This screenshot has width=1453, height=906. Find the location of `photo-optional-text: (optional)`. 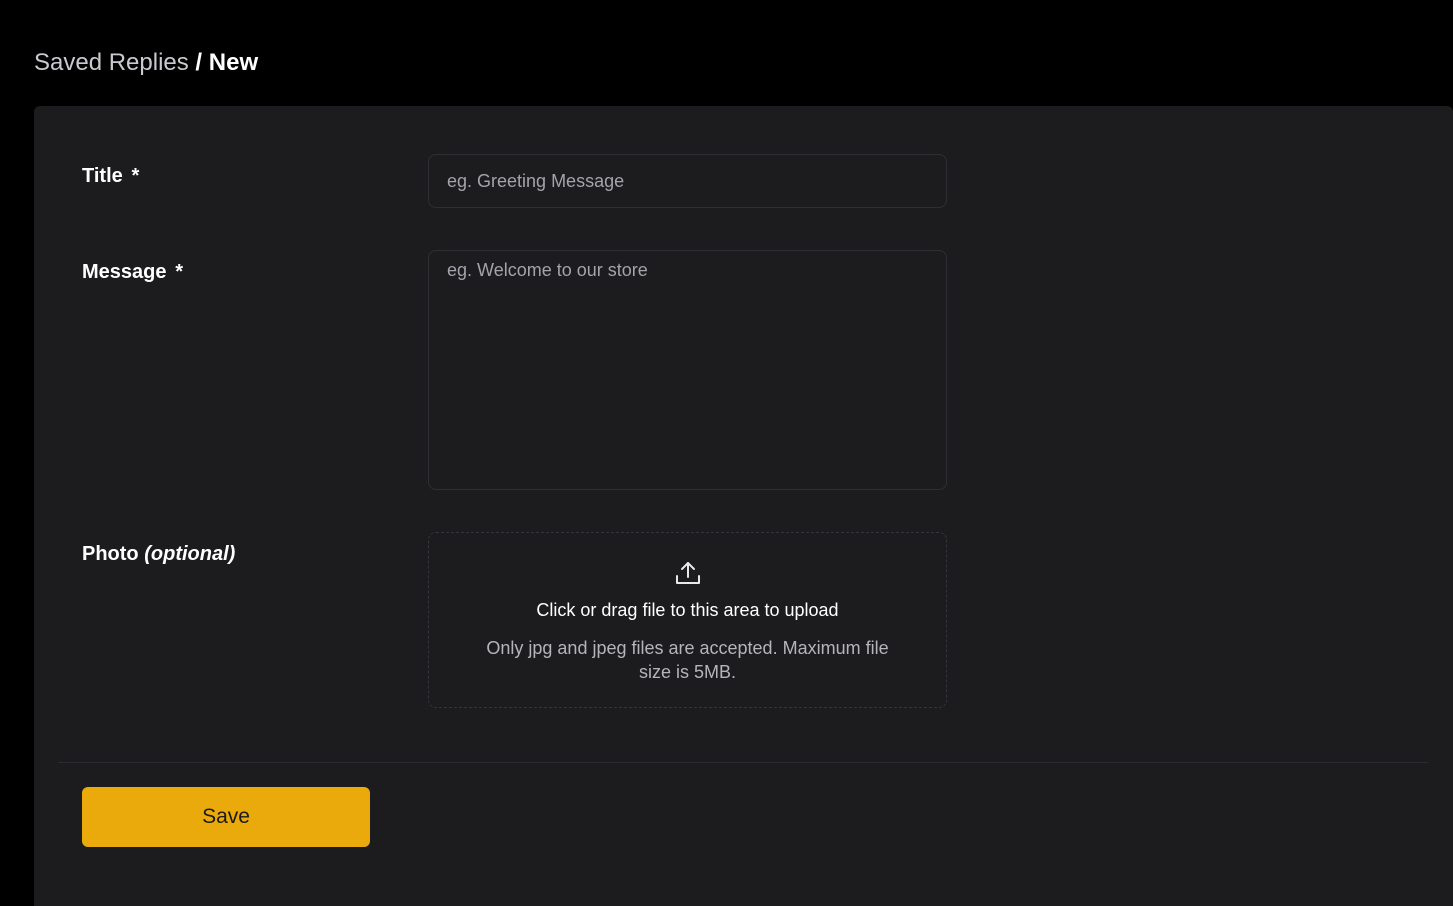

photo-optional-text: (optional) is located at coordinates (190, 554).